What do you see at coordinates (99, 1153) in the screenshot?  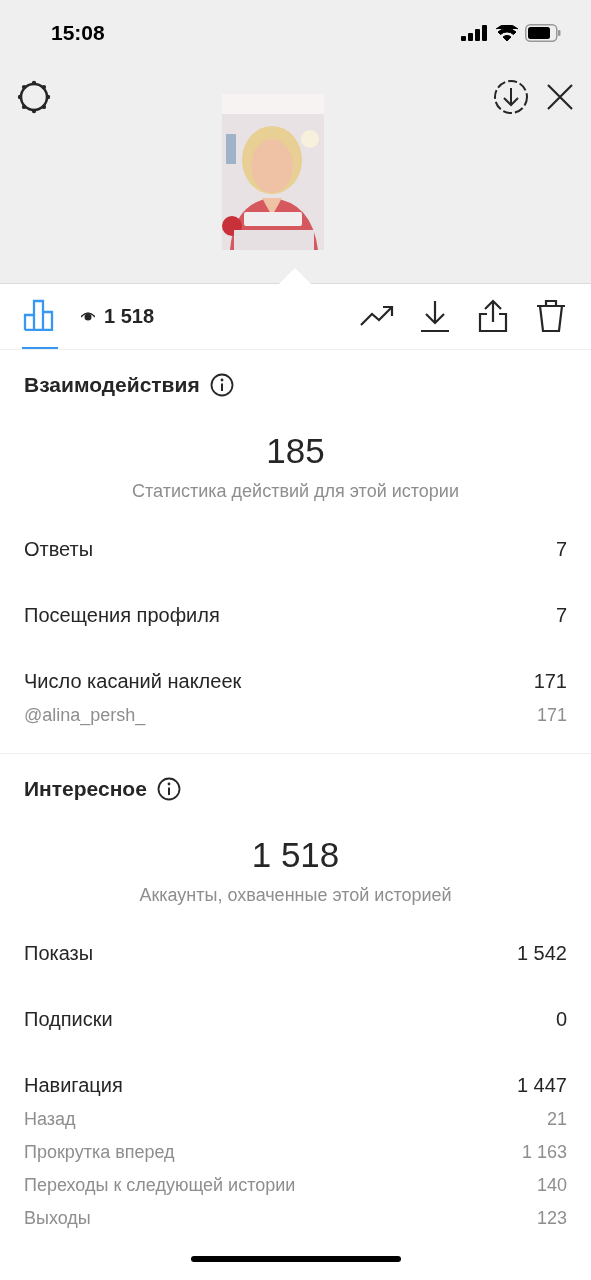 I see `sub-metric-label: Прокрутка вперед` at bounding box center [99, 1153].